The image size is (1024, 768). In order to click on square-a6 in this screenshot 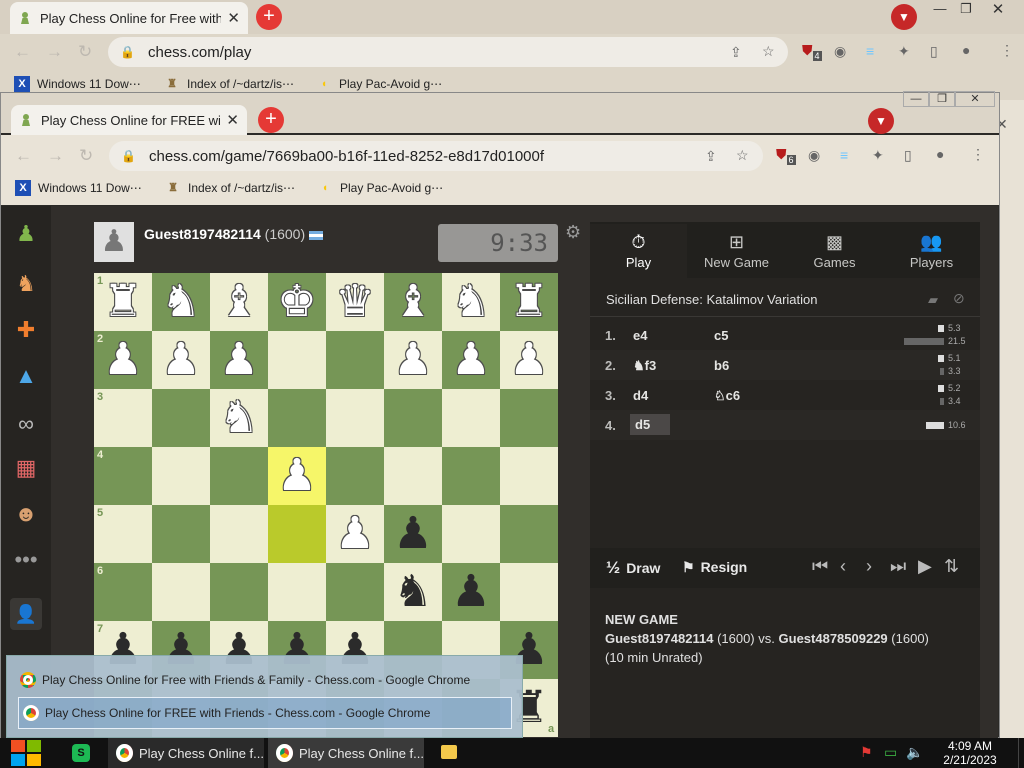, I will do `click(529, 592)`.